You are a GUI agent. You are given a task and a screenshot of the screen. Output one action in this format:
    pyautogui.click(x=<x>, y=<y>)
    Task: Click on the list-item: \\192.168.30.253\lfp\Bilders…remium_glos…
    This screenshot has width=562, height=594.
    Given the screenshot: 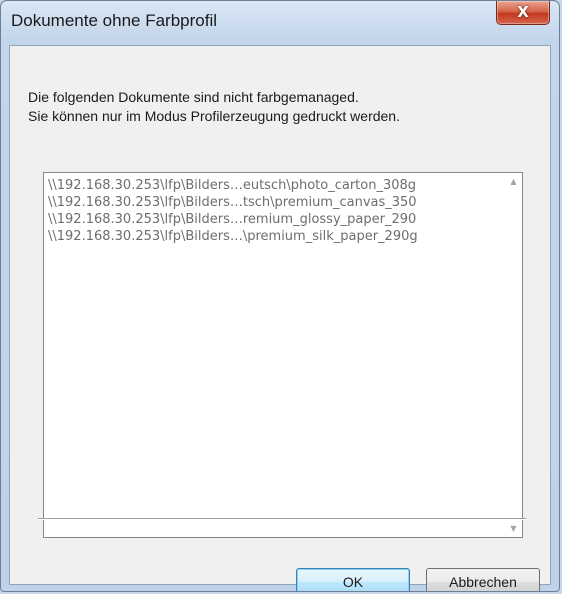 What is the action you would take?
    pyautogui.click(x=275, y=219)
    